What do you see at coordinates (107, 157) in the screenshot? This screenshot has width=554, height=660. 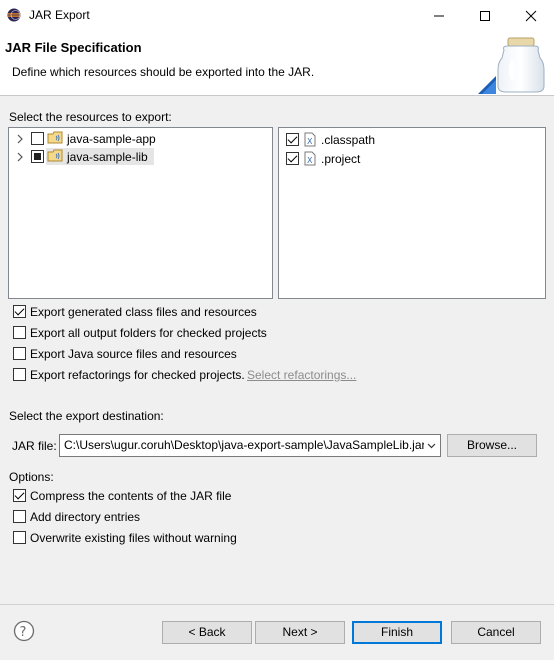 I see `tree-item-label: java-sample-lib` at bounding box center [107, 157].